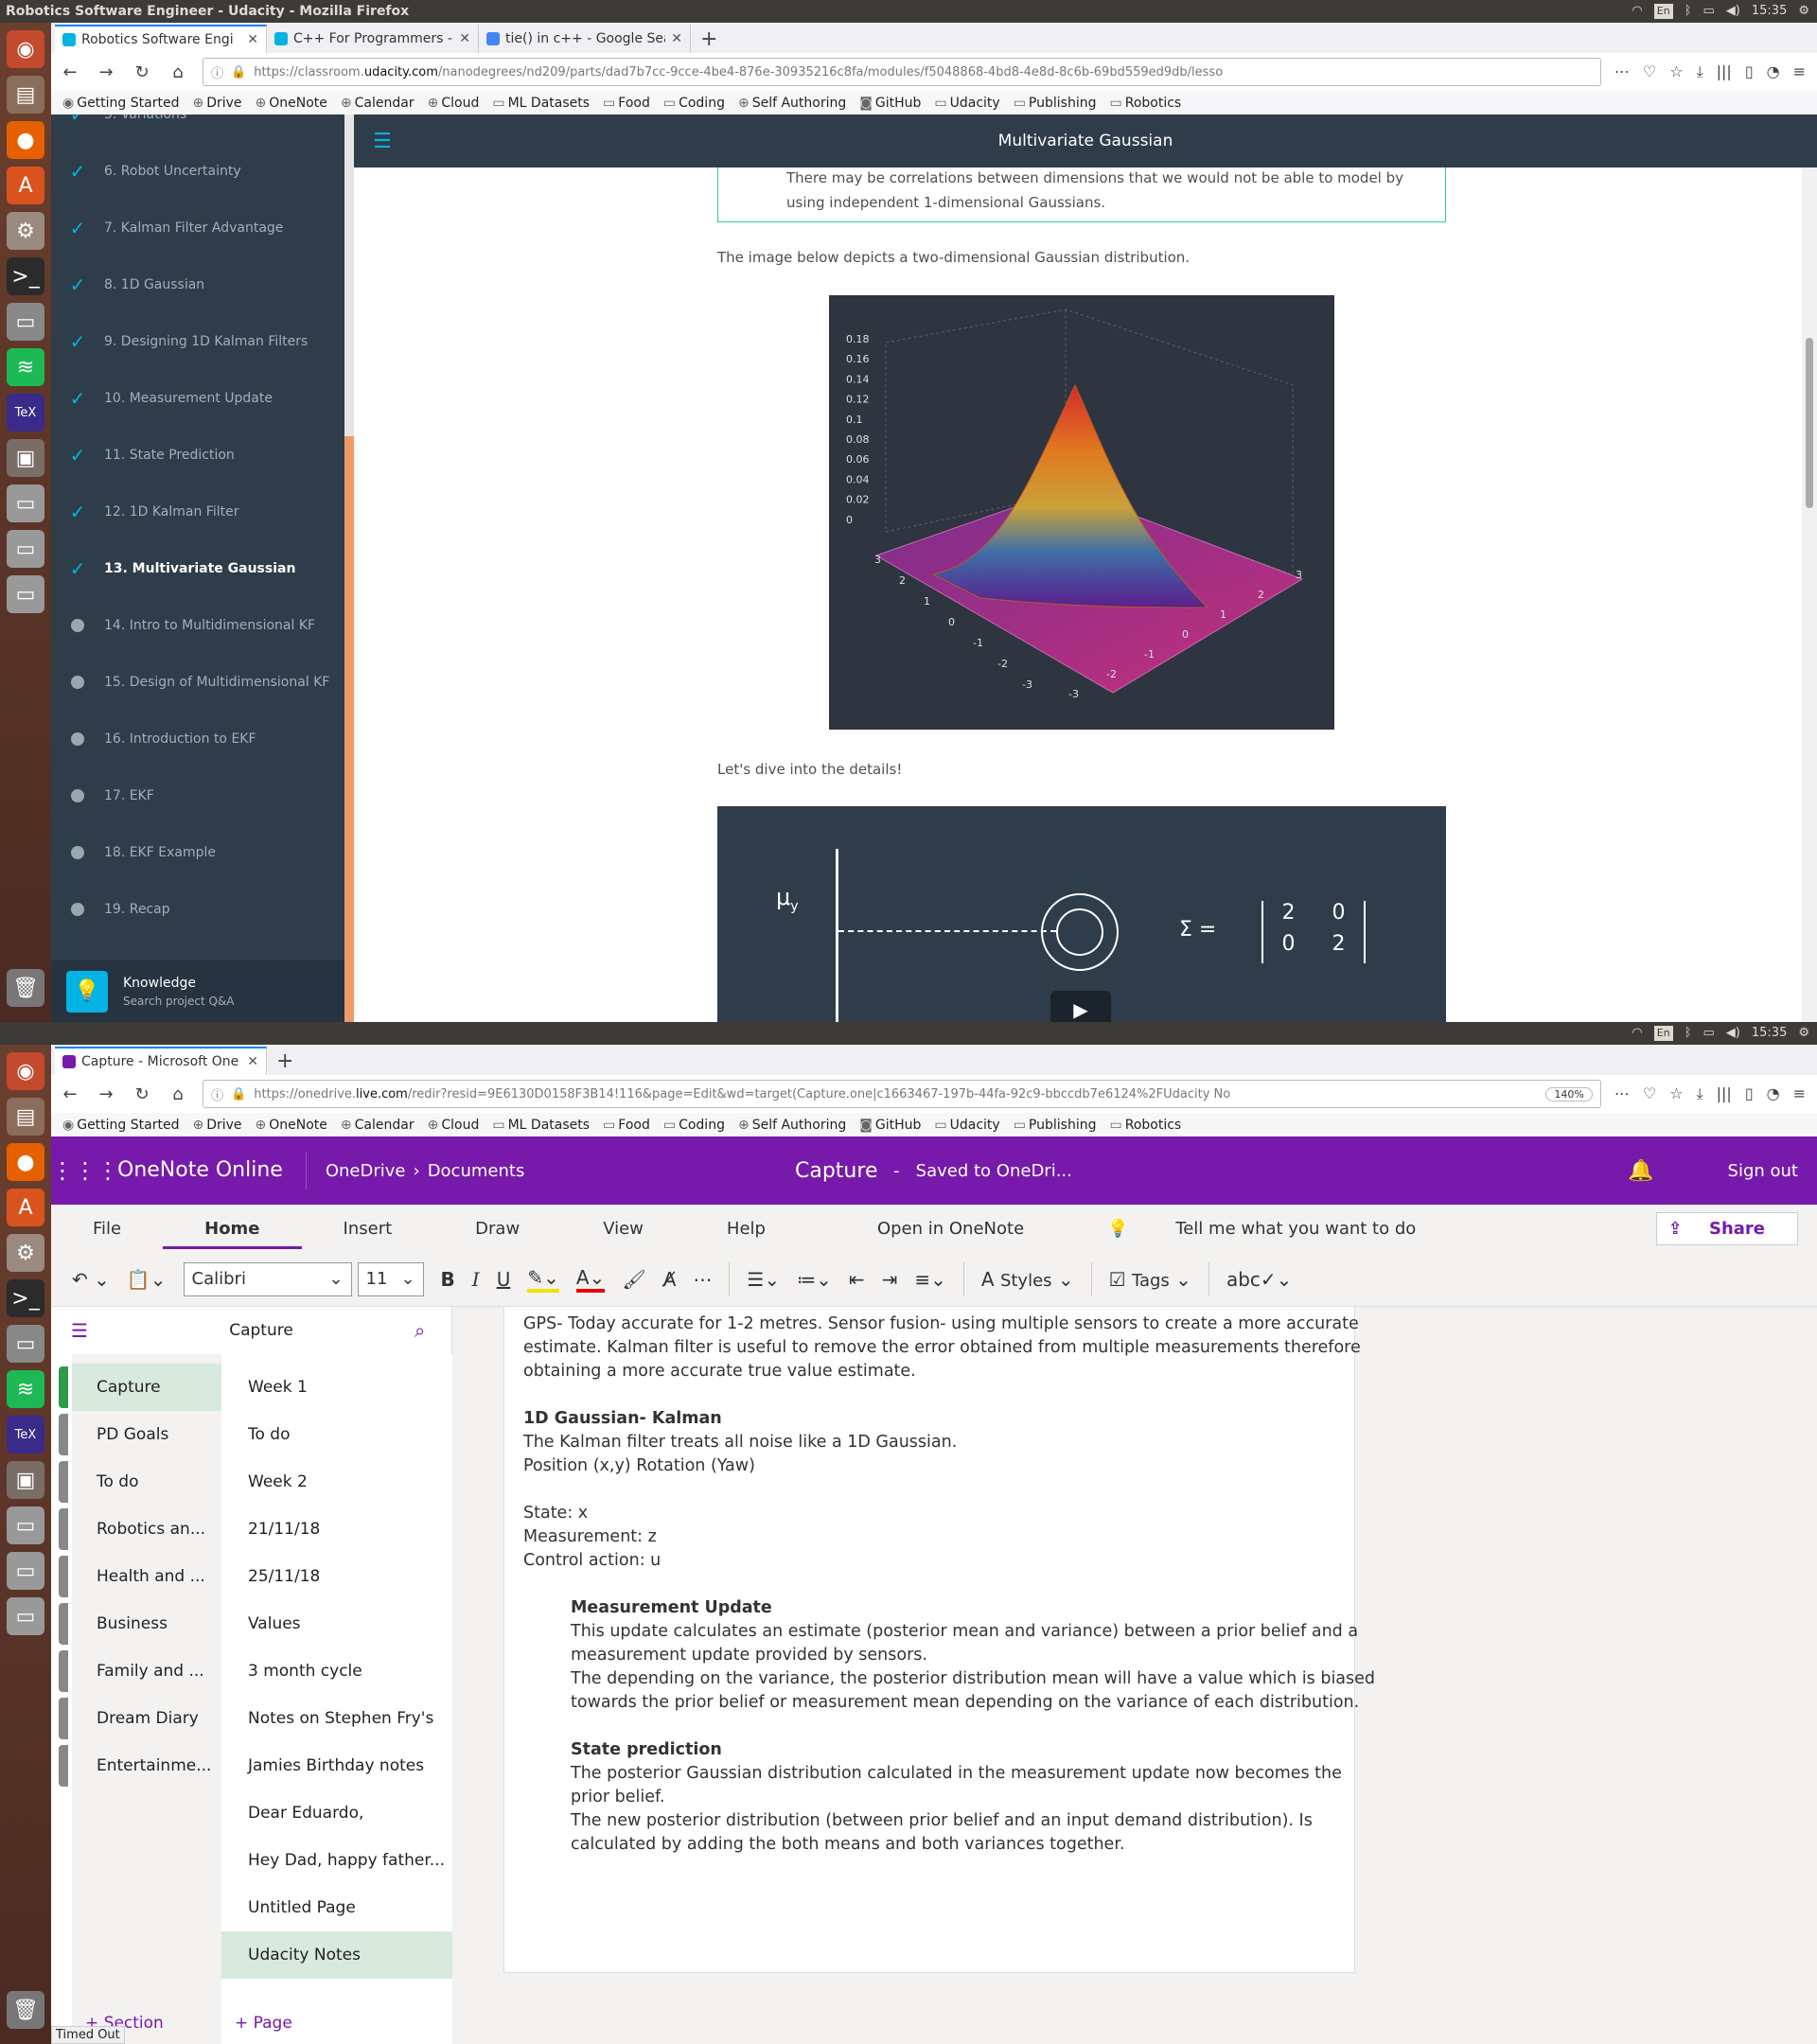 Image resolution: width=1817 pixels, height=2044 pixels. What do you see at coordinates (26, 413) in the screenshot?
I see `texmaker-icon: TeX` at bounding box center [26, 413].